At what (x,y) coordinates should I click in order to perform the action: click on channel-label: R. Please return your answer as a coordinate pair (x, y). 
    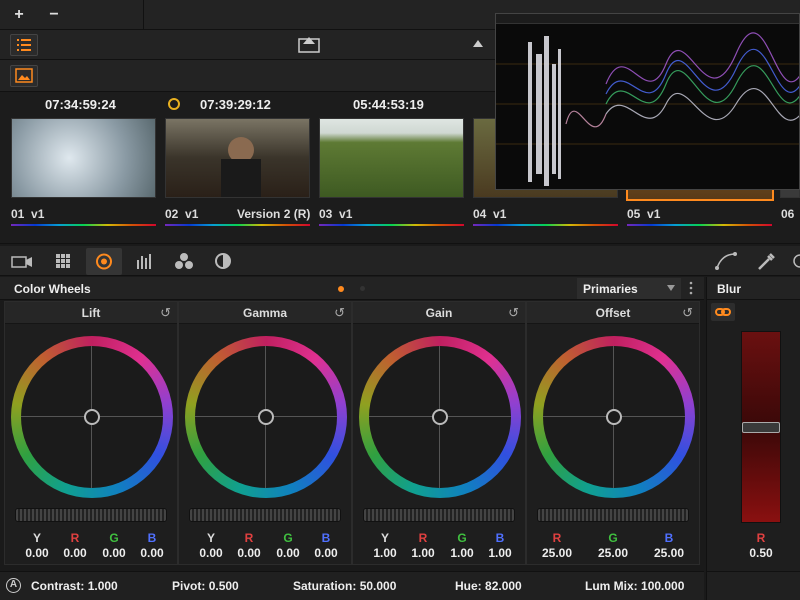
    Looking at the image, I should click on (249, 538).